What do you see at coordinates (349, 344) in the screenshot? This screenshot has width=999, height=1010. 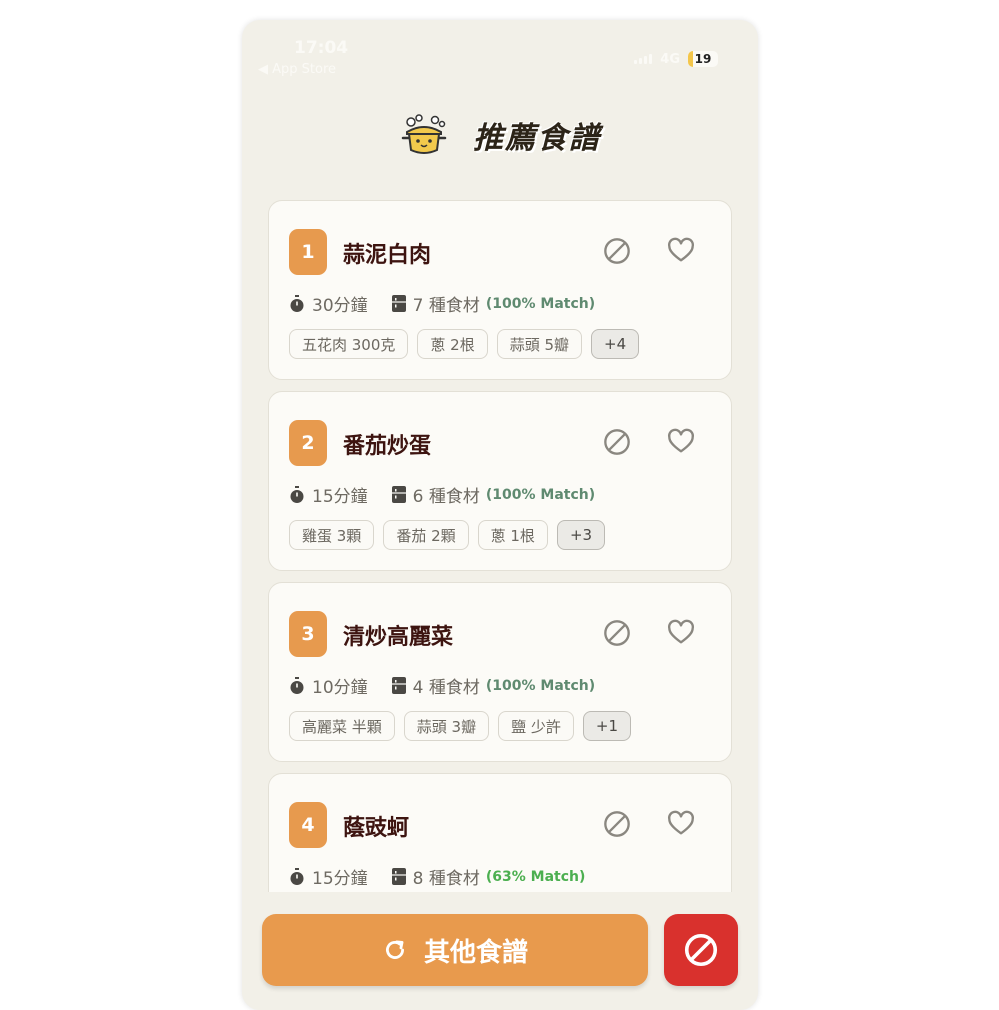 I see `ingredient-tag: 五花肉 300克` at bounding box center [349, 344].